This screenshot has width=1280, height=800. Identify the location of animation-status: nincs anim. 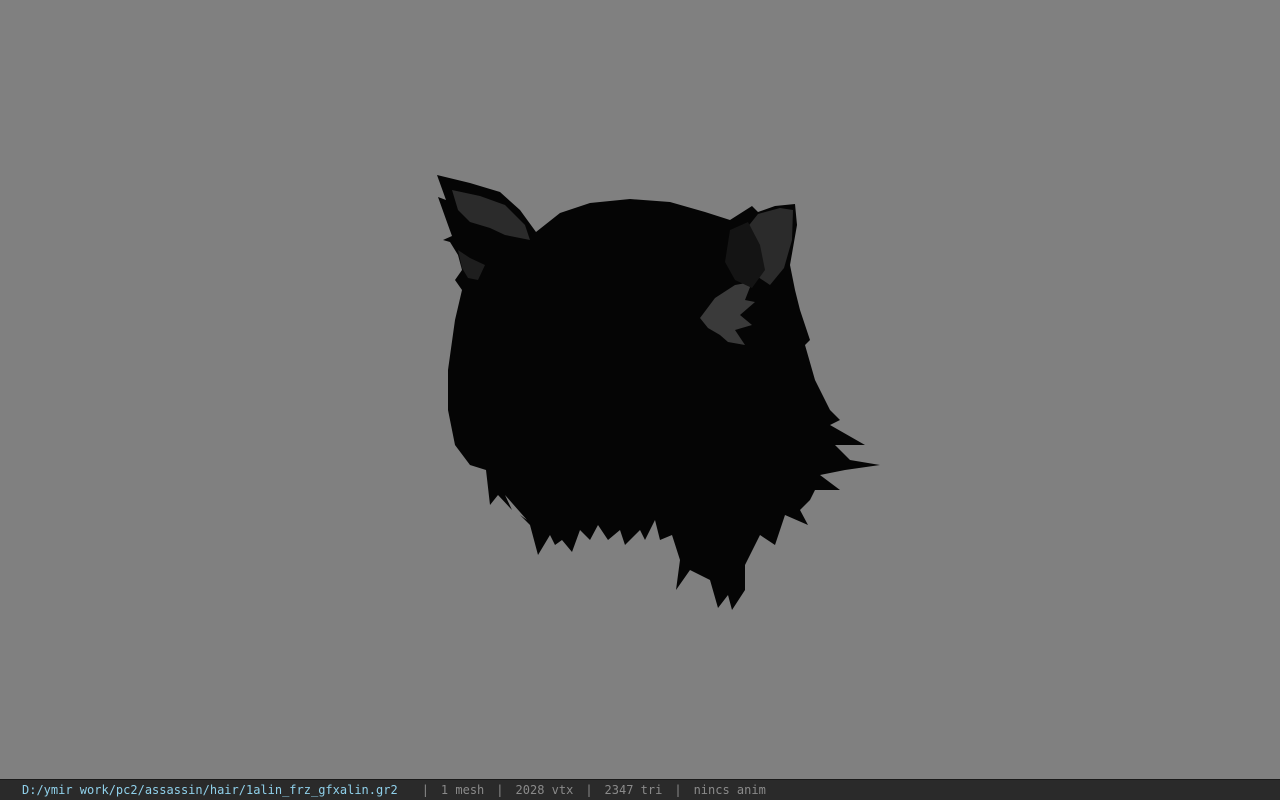
(729, 790).